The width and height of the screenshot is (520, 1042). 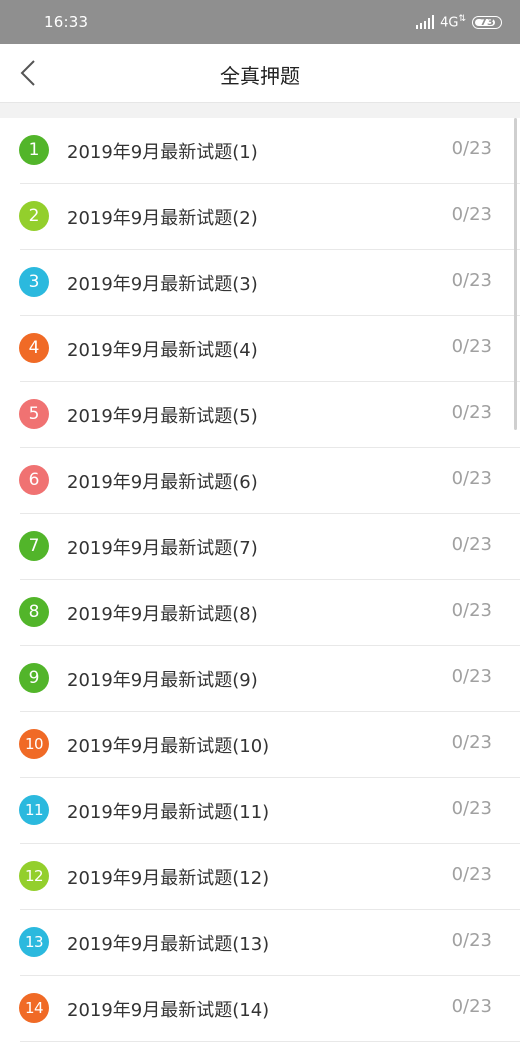 What do you see at coordinates (34, 1008) in the screenshot?
I see `number-badge: 14` at bounding box center [34, 1008].